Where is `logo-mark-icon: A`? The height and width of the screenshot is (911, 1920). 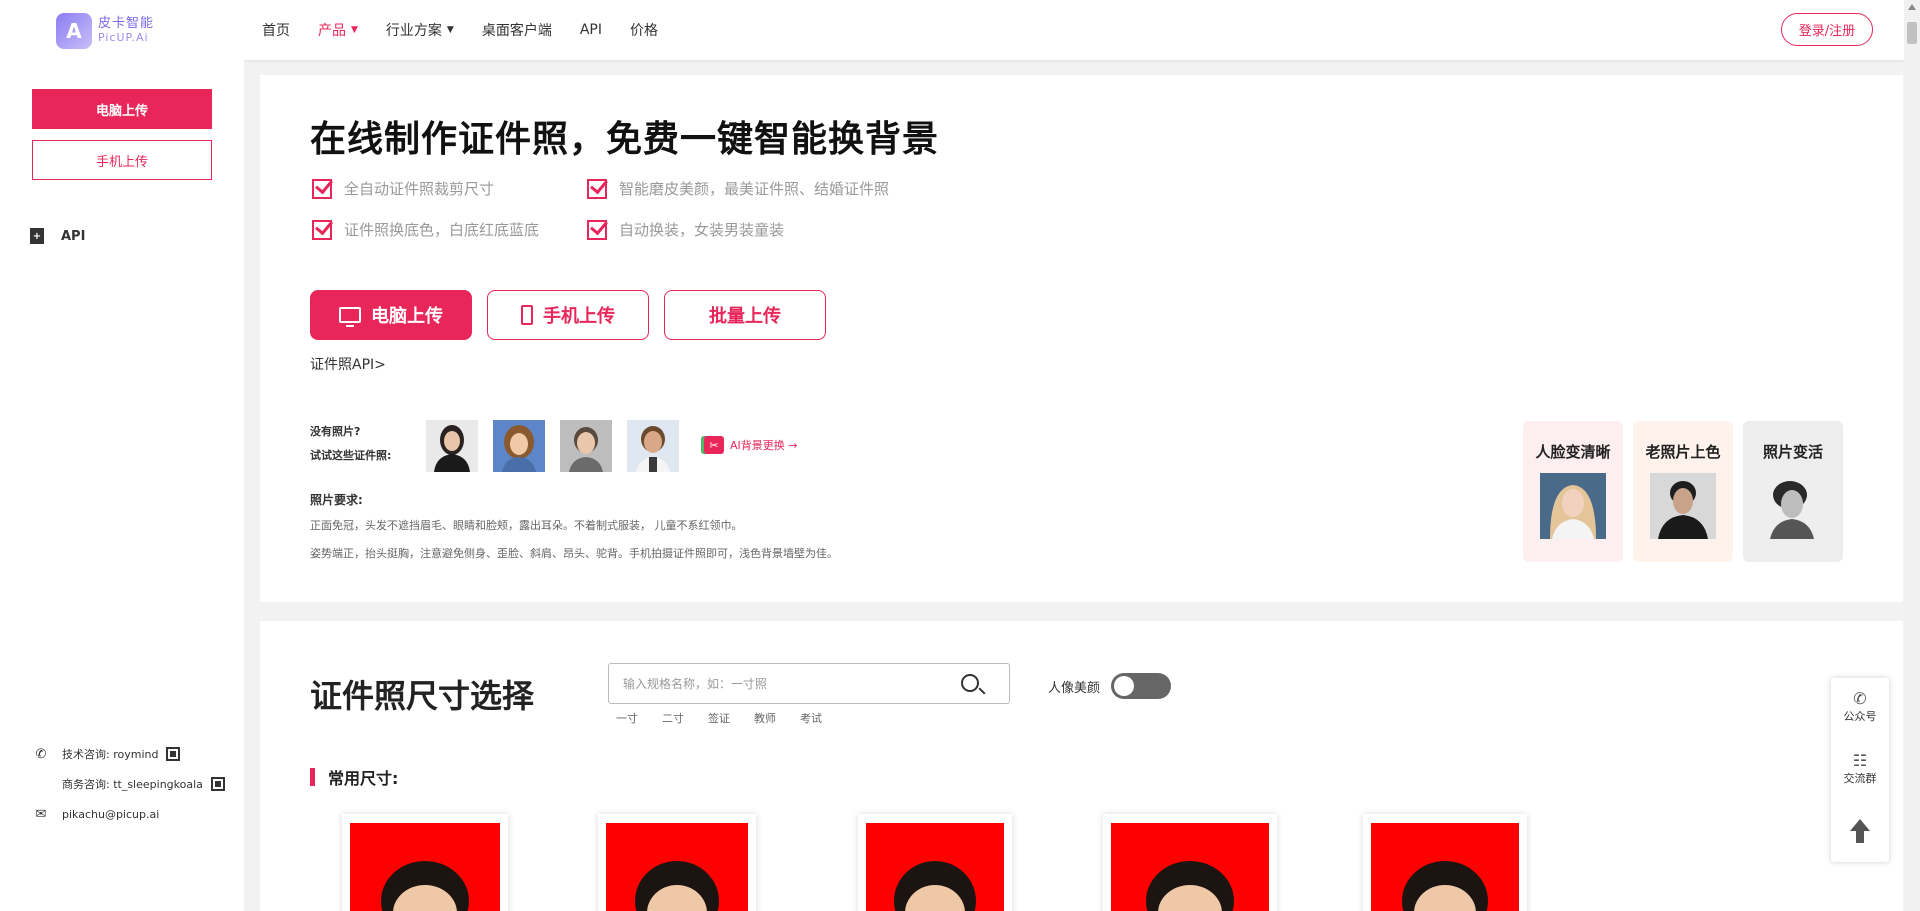
logo-mark-icon: A is located at coordinates (74, 31).